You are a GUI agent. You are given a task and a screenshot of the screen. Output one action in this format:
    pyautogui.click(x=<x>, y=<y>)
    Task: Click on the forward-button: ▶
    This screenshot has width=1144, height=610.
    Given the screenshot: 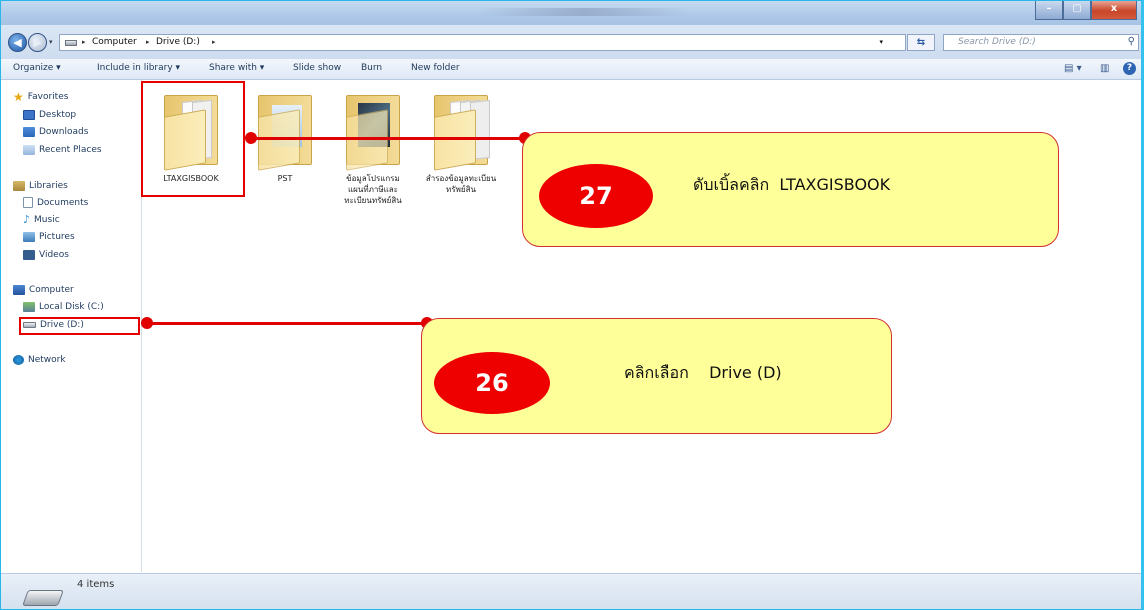 What is the action you would take?
    pyautogui.click(x=37, y=42)
    